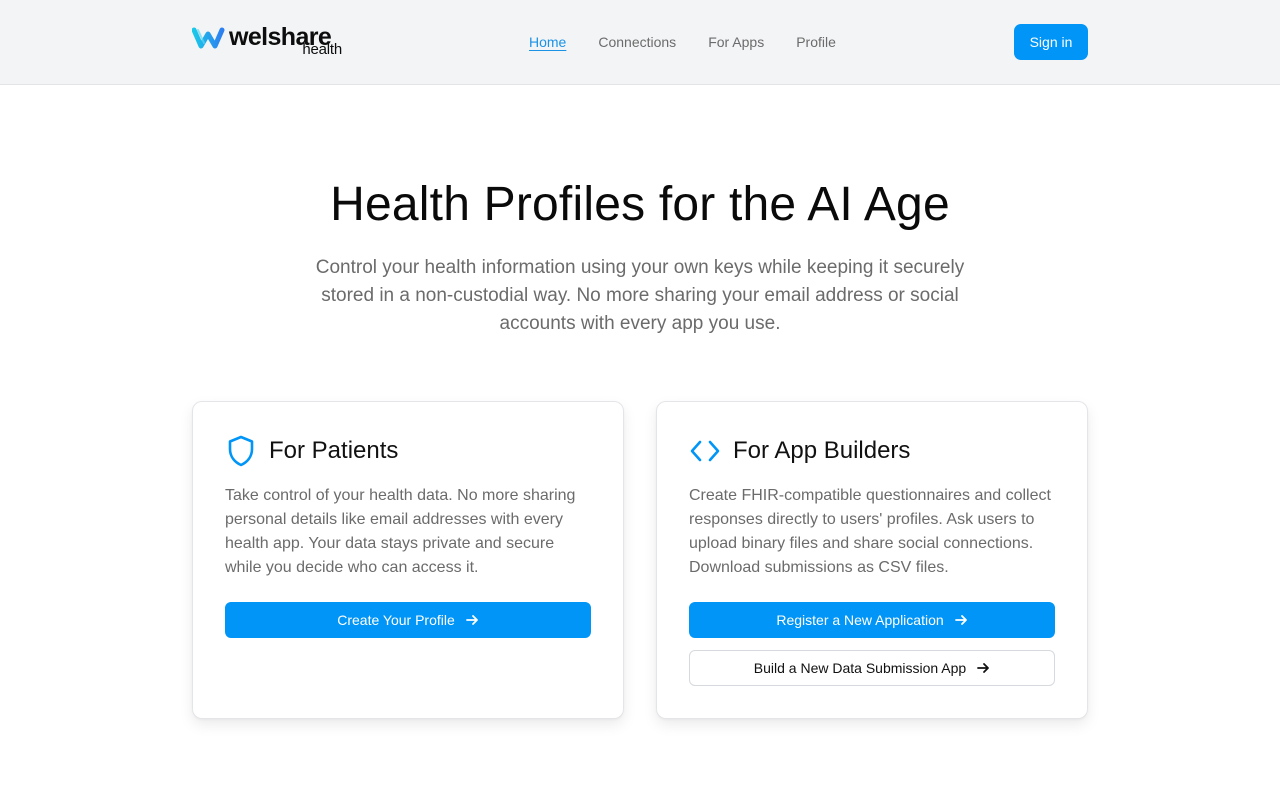 Image resolution: width=1280 pixels, height=800 pixels. Describe the element at coordinates (682, 43) in the screenshot. I see `main-nav: Home Connections For Apps Profile` at that location.